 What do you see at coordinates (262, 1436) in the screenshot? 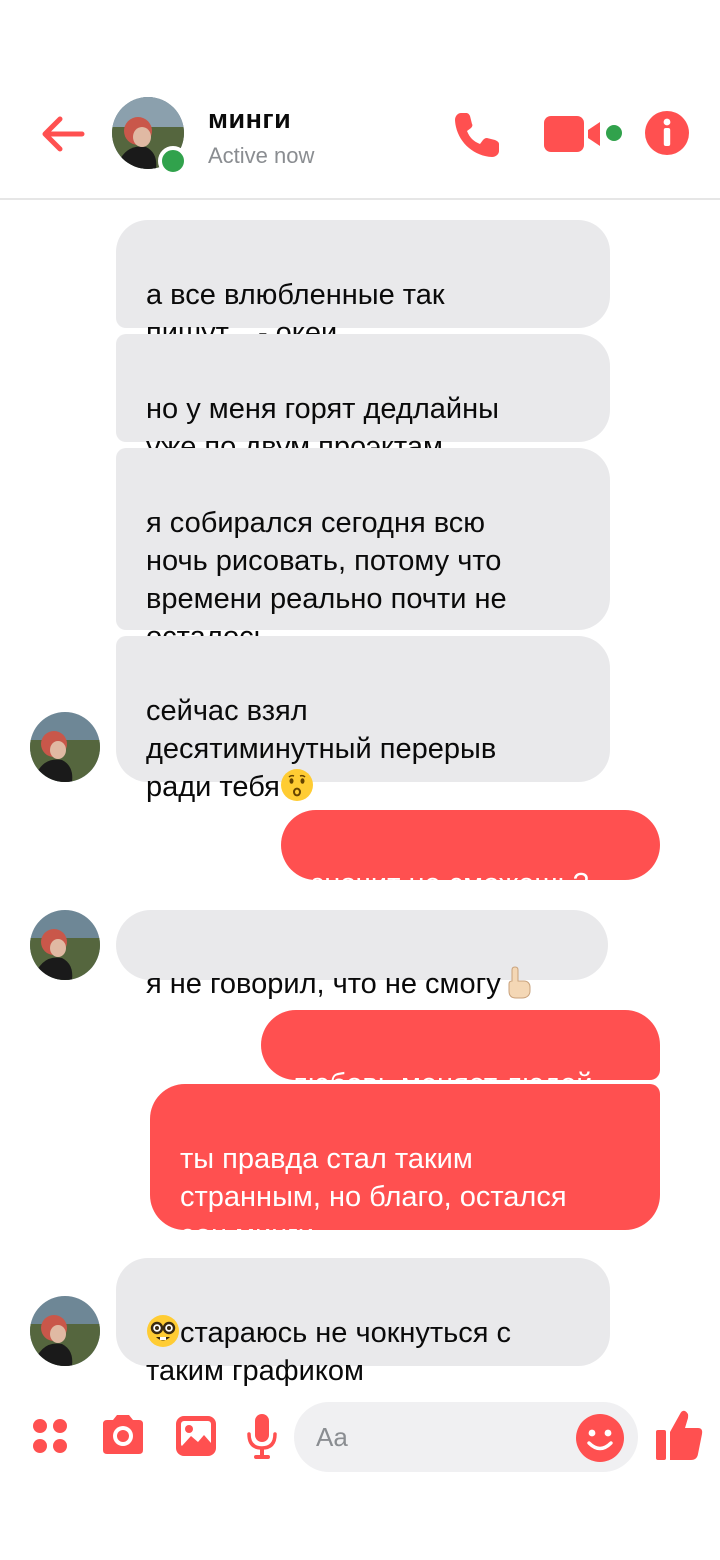
I see `microphone-icon` at bounding box center [262, 1436].